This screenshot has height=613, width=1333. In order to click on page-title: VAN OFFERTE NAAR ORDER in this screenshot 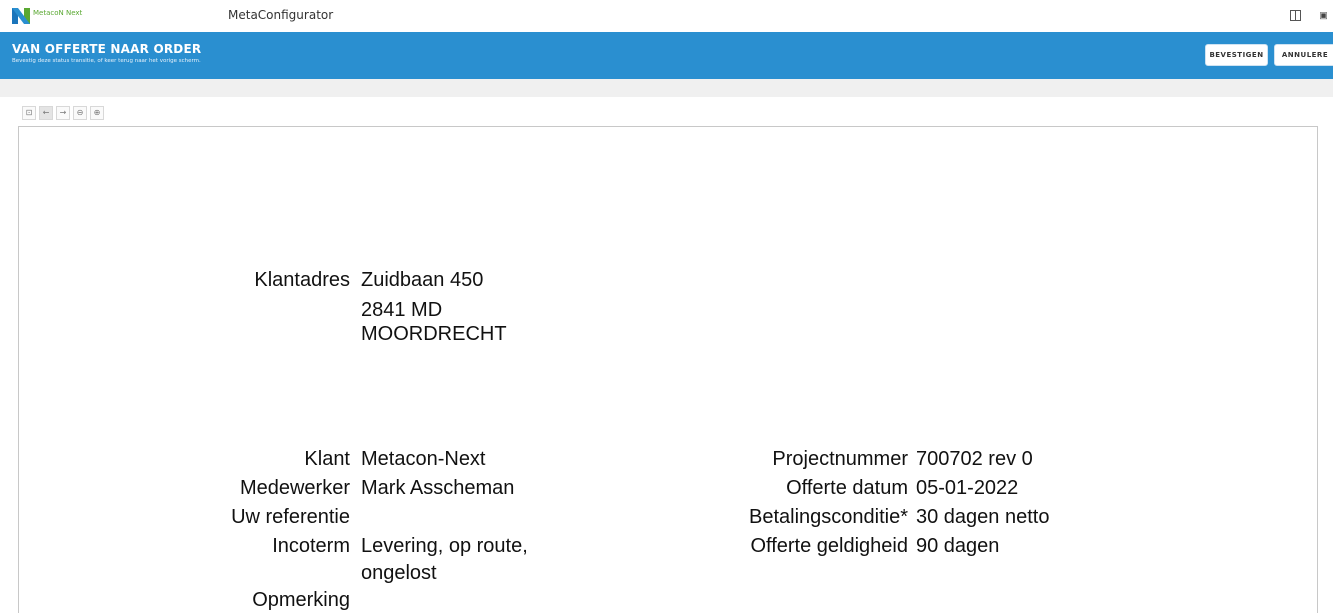, I will do `click(107, 49)`.